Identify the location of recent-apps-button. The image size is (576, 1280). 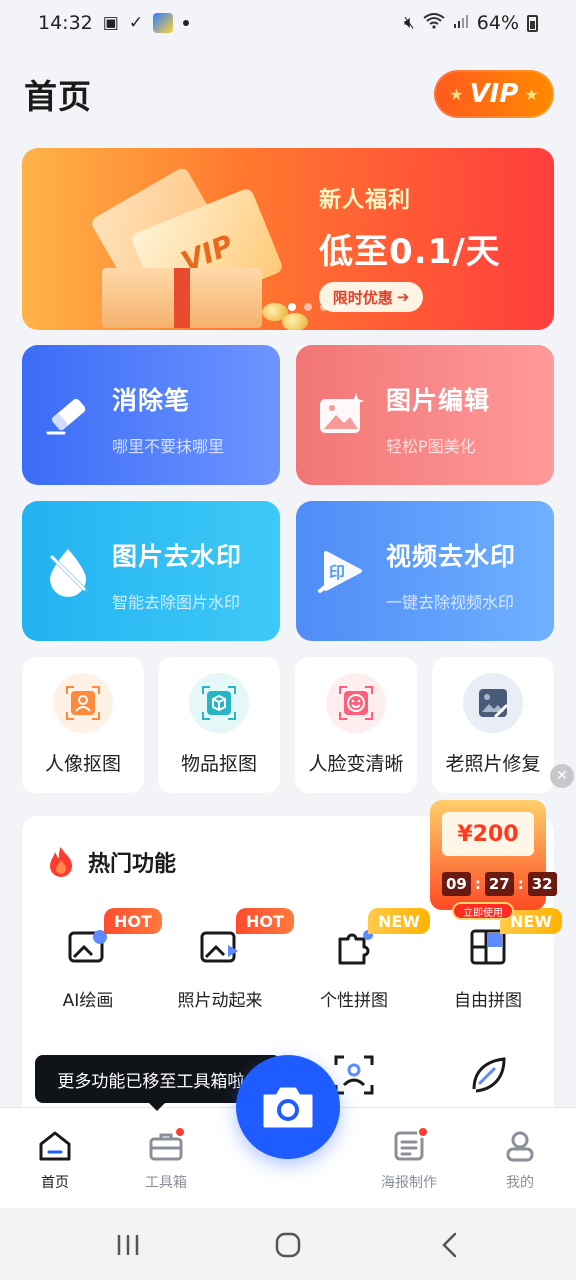
(128, 1245).